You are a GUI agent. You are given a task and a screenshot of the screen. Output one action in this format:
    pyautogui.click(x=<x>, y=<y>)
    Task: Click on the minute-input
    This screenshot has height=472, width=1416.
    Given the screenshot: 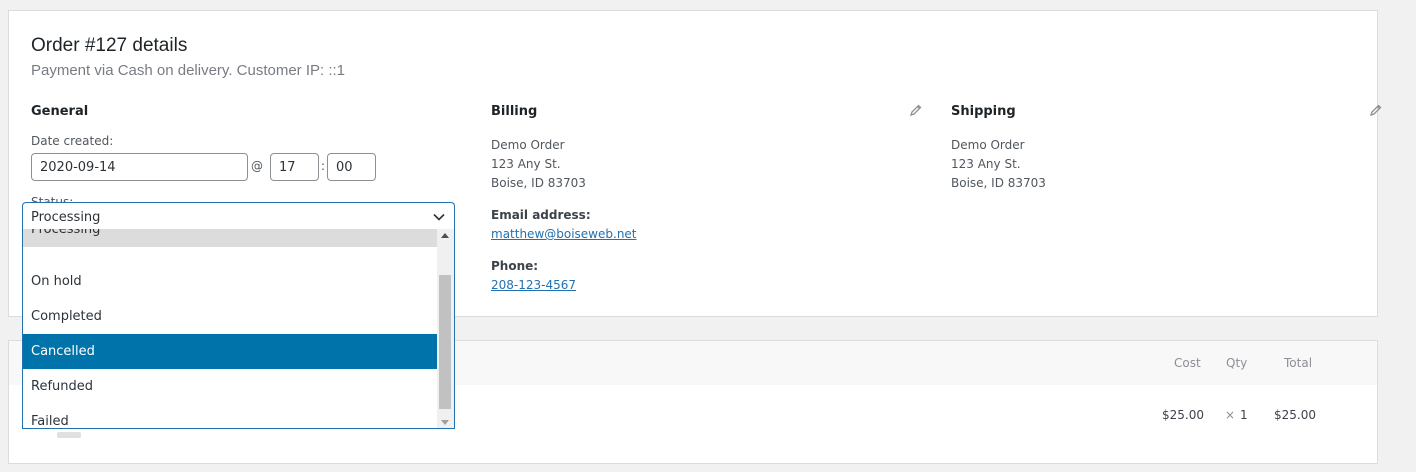 What is the action you would take?
    pyautogui.click(x=351, y=167)
    